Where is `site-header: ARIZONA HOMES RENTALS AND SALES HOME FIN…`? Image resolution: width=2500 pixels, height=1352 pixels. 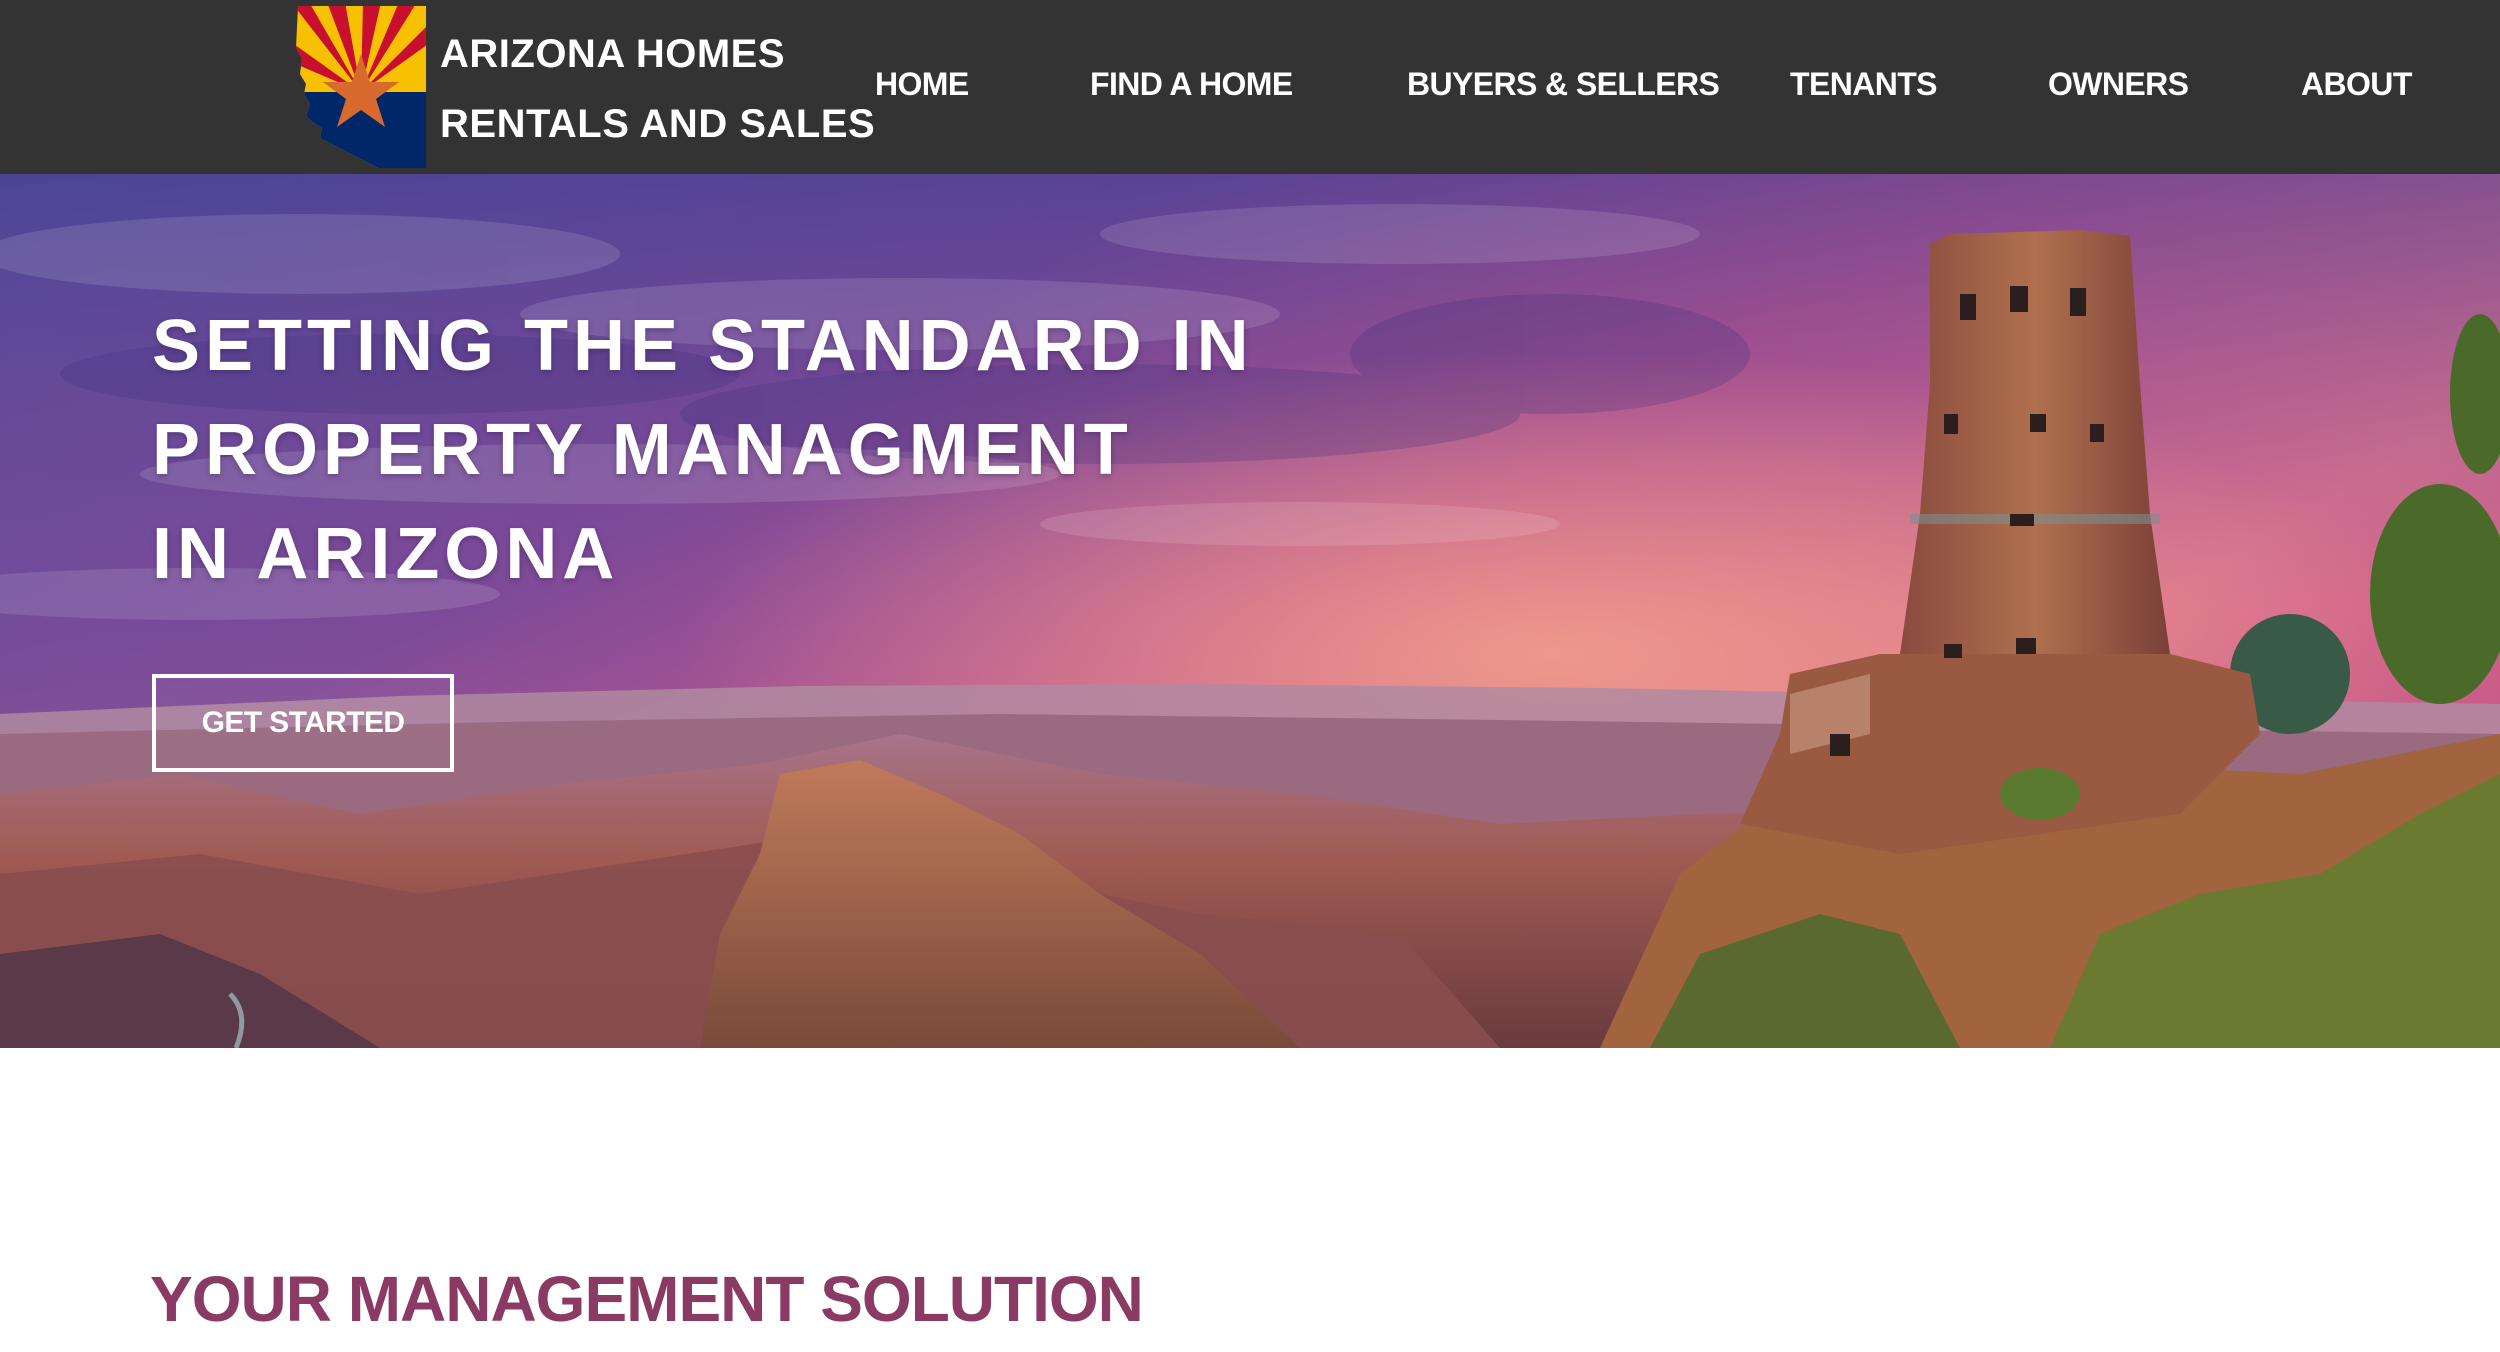
site-header: ARIZONA HOMES RENTALS AND SALES HOME FIN… is located at coordinates (1250, 87).